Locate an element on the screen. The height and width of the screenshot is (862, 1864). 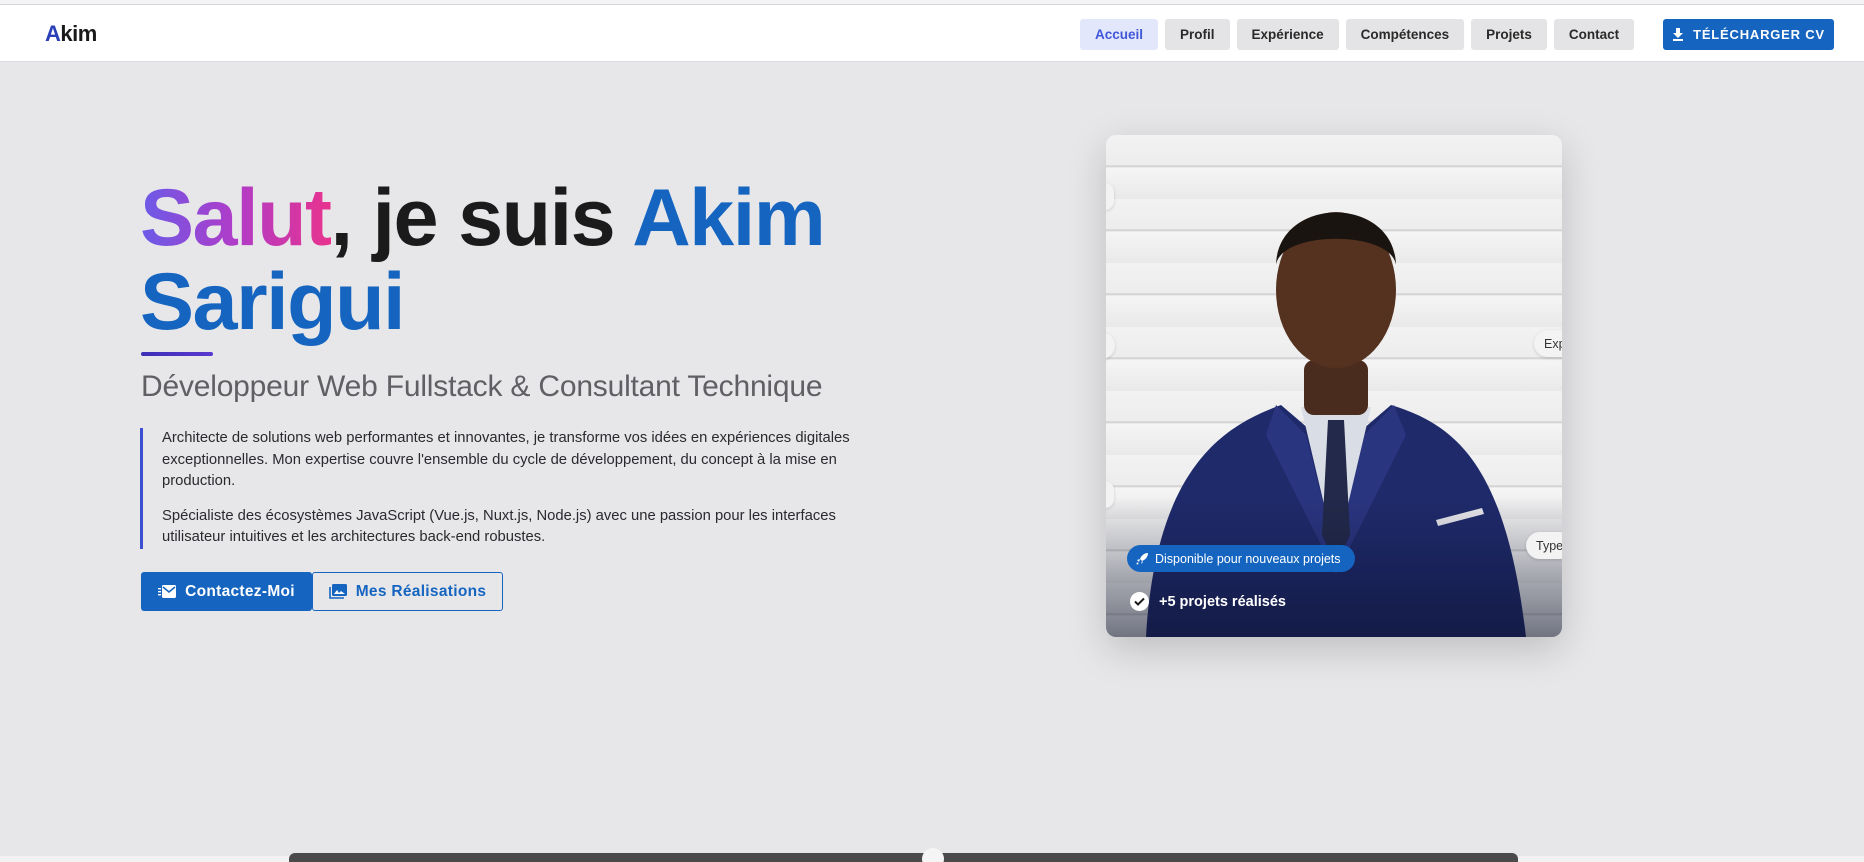
nav-experience: Expérience is located at coordinates (1287, 34).